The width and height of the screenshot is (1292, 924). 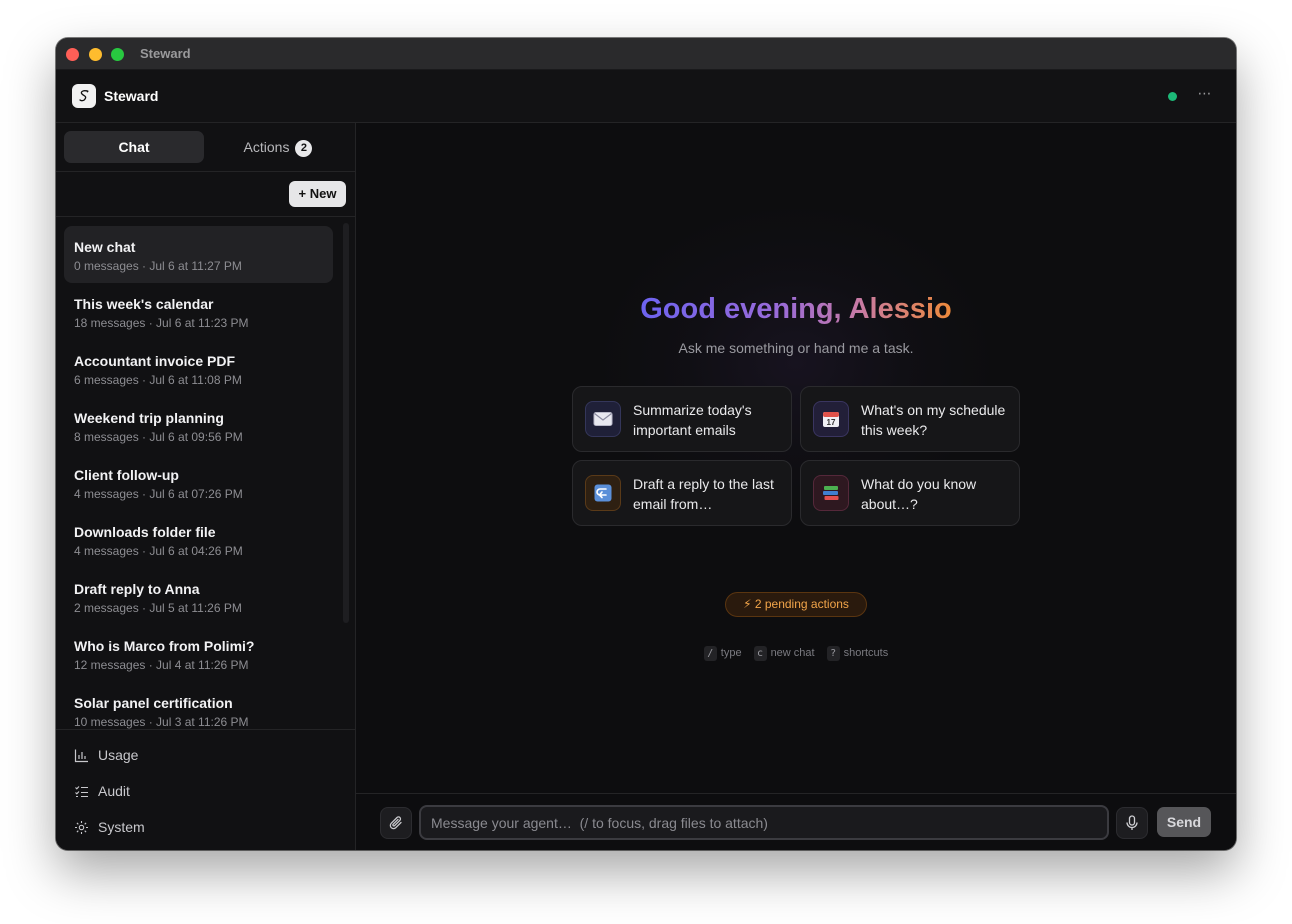 I want to click on steward-logo-icon, so click(x=84, y=96).